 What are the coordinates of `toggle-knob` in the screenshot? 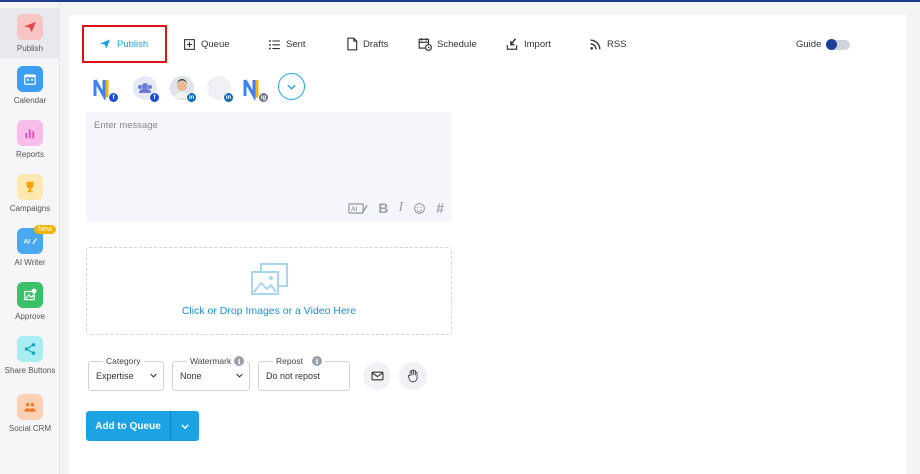 It's located at (832, 44).